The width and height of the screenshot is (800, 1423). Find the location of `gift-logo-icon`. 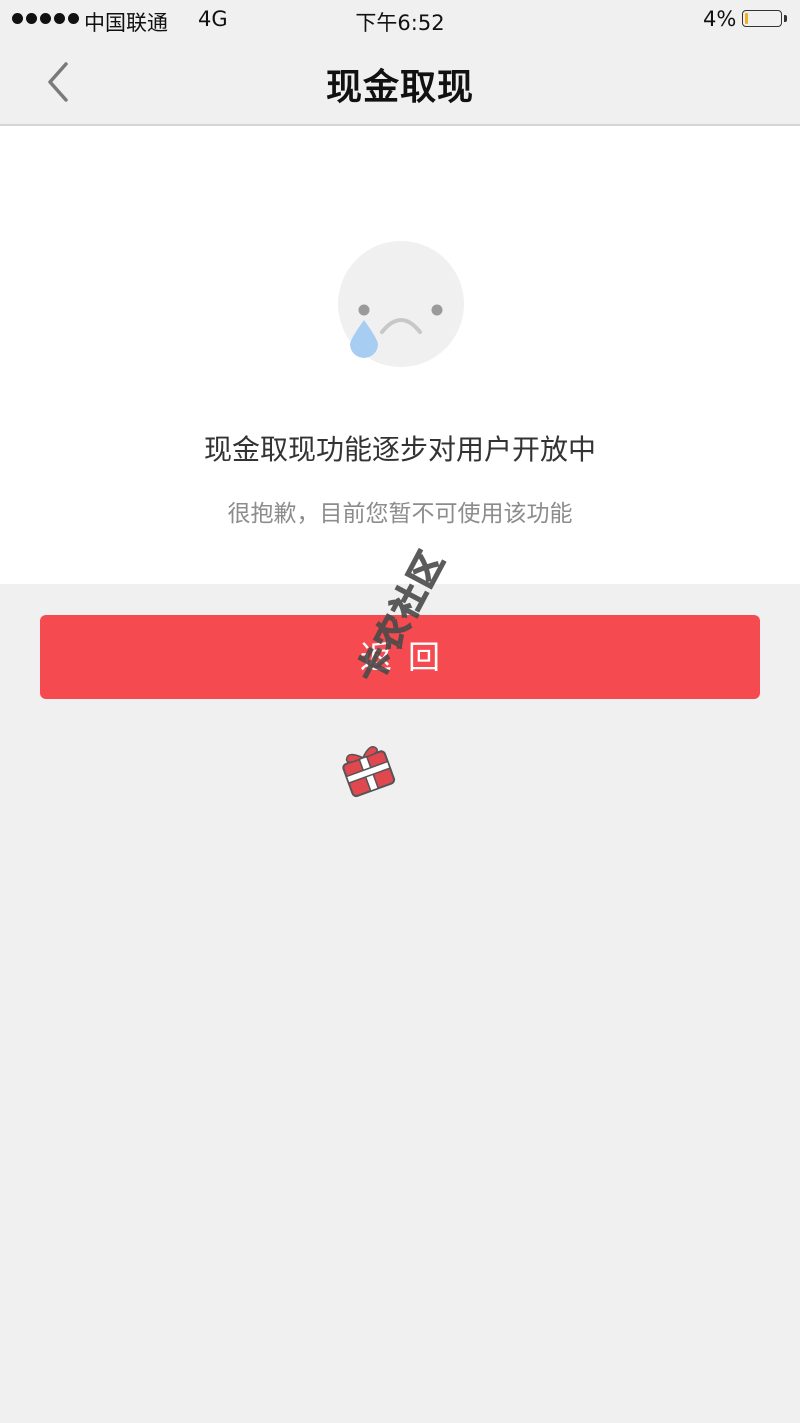

gift-logo-icon is located at coordinates (369, 772).